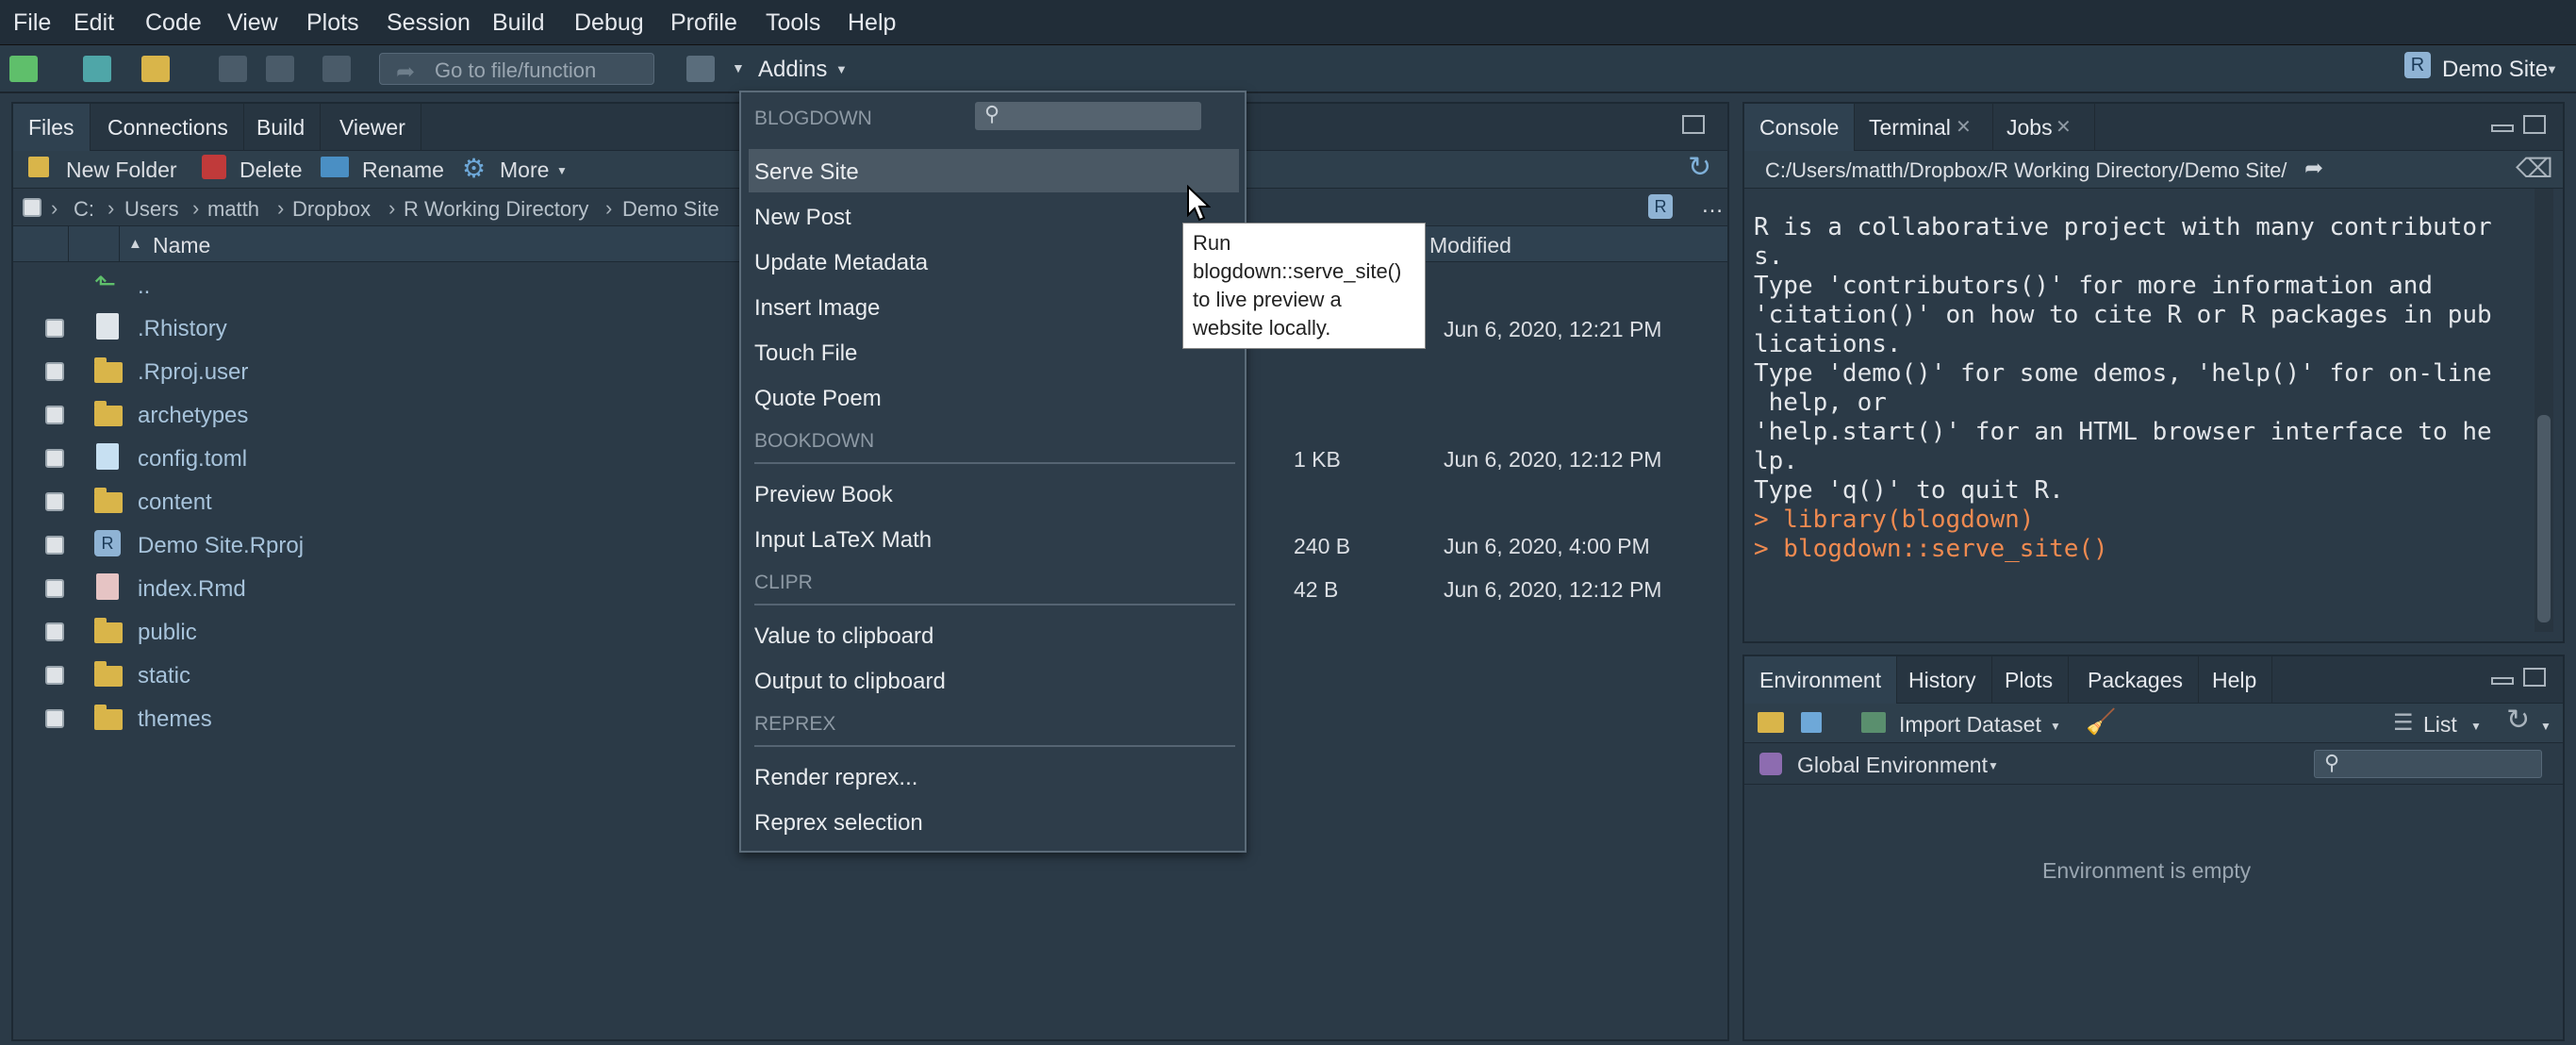 This screenshot has height=1045, width=2576. What do you see at coordinates (1811, 722) in the screenshot?
I see `save-workspace-icon` at bounding box center [1811, 722].